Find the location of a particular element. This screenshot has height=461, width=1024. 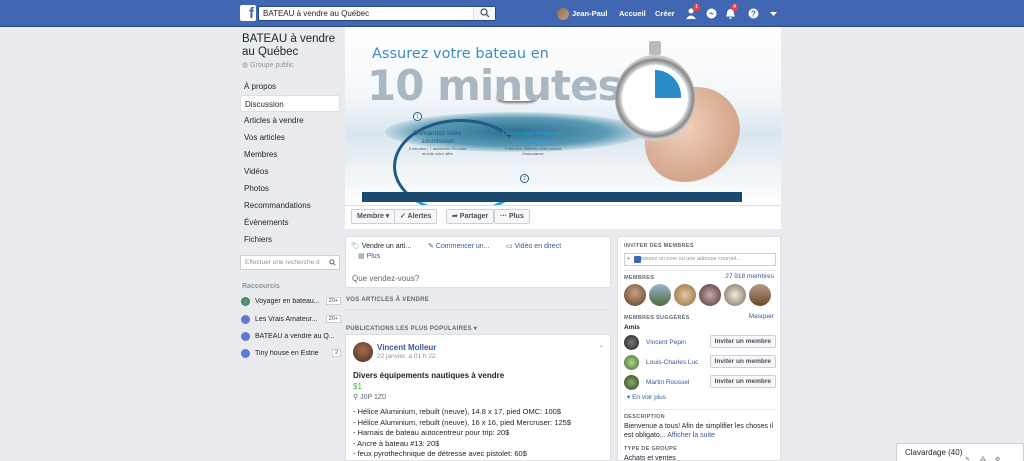

nav-videos: Vidéos is located at coordinates (290, 171).